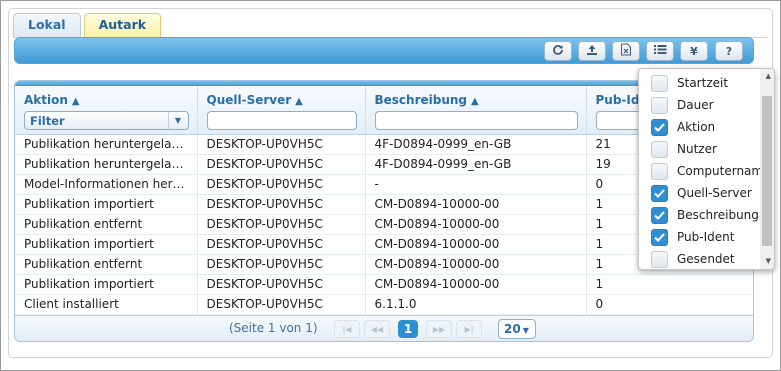 This screenshot has width=781, height=371. I want to click on first-page-button: |◀, so click(347, 329).